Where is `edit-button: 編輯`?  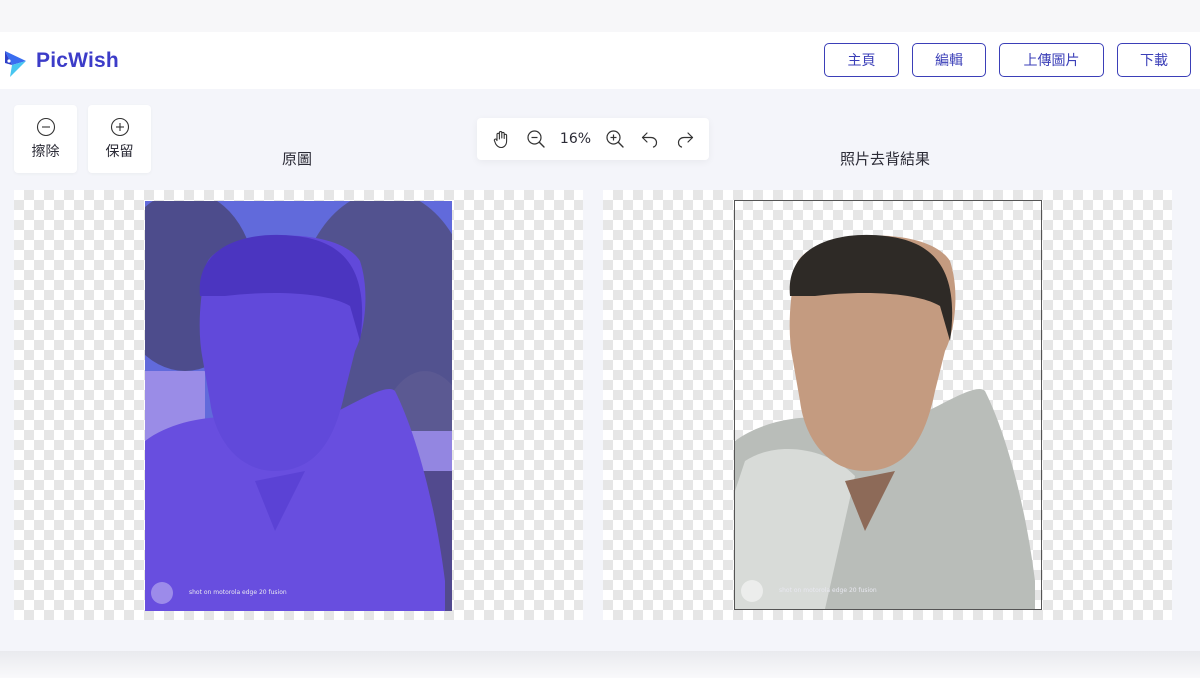
edit-button: 編輯 is located at coordinates (949, 60).